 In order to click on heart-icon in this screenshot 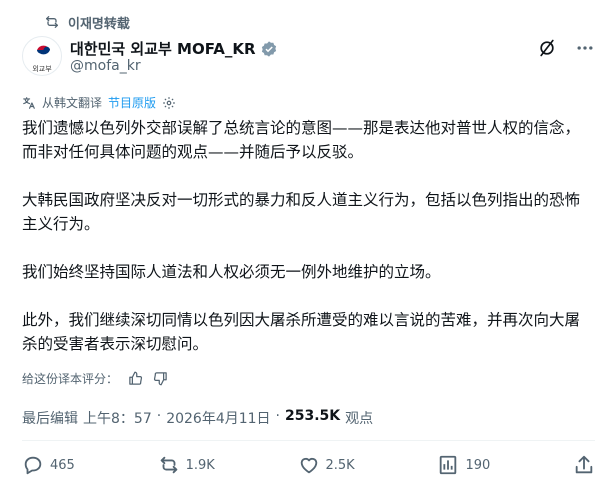, I will do `click(308, 465)`.